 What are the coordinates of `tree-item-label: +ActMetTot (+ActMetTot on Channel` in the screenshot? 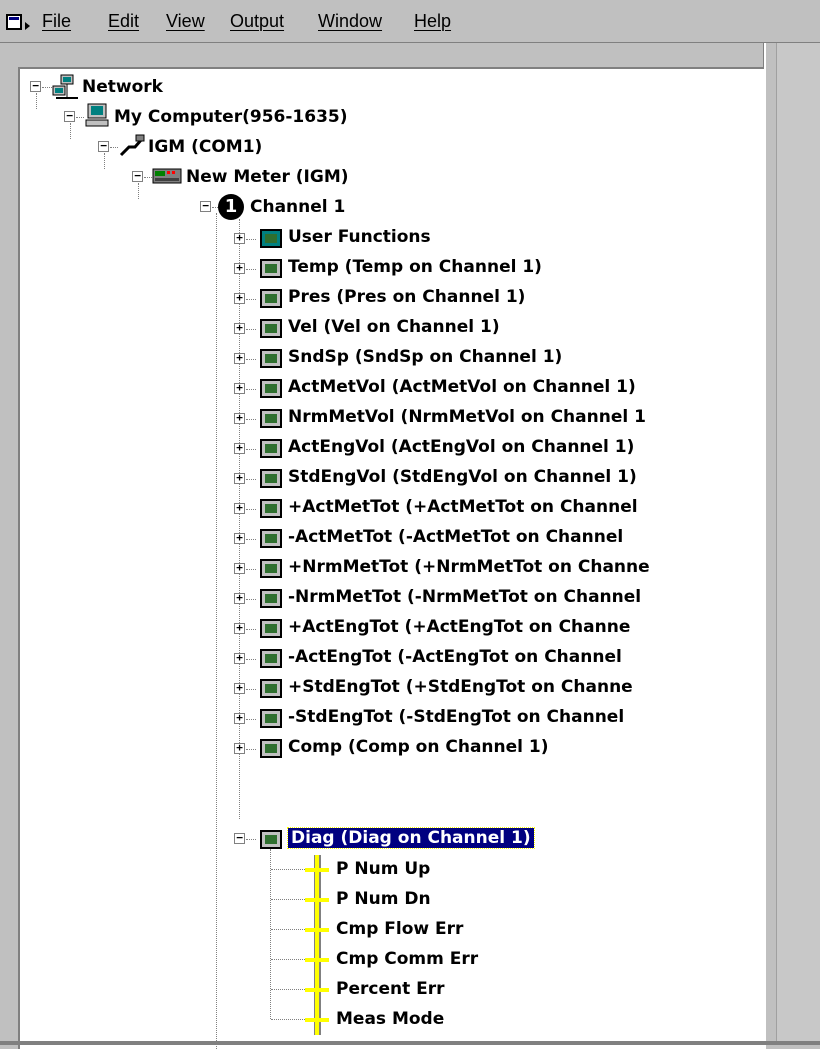 It's located at (463, 507).